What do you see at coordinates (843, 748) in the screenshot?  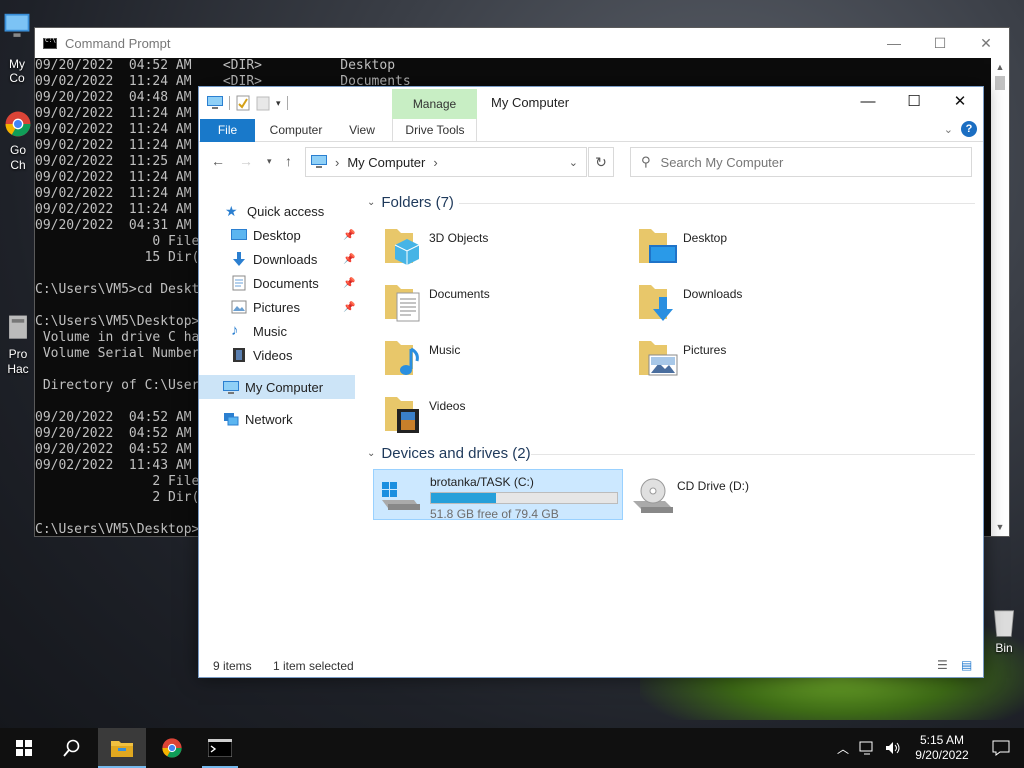 I see `show-hidden-icons-chevron-icon: ︿` at bounding box center [843, 748].